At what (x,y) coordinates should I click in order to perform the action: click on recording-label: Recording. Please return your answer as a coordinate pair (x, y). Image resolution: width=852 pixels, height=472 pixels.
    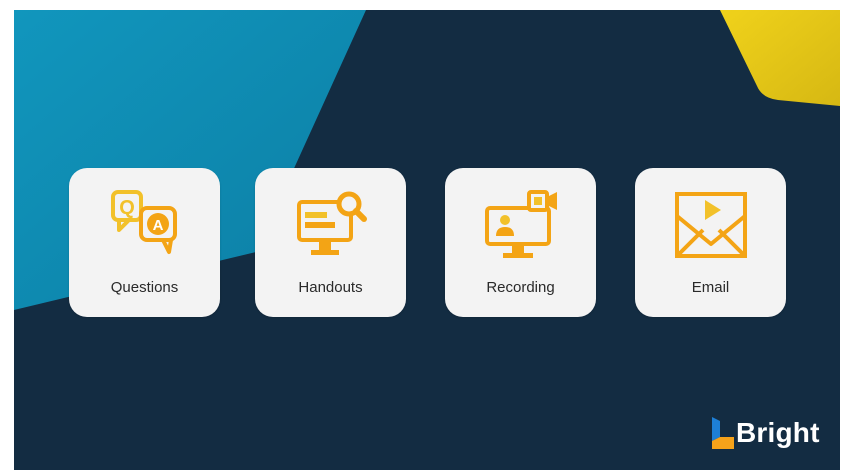
    Looking at the image, I should click on (520, 287).